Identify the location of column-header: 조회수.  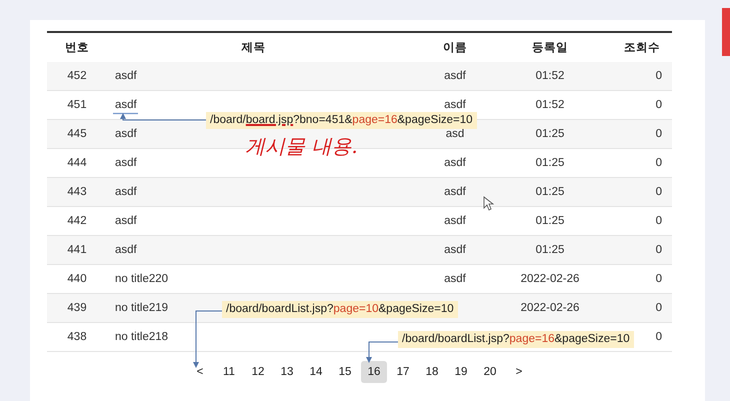
(642, 48).